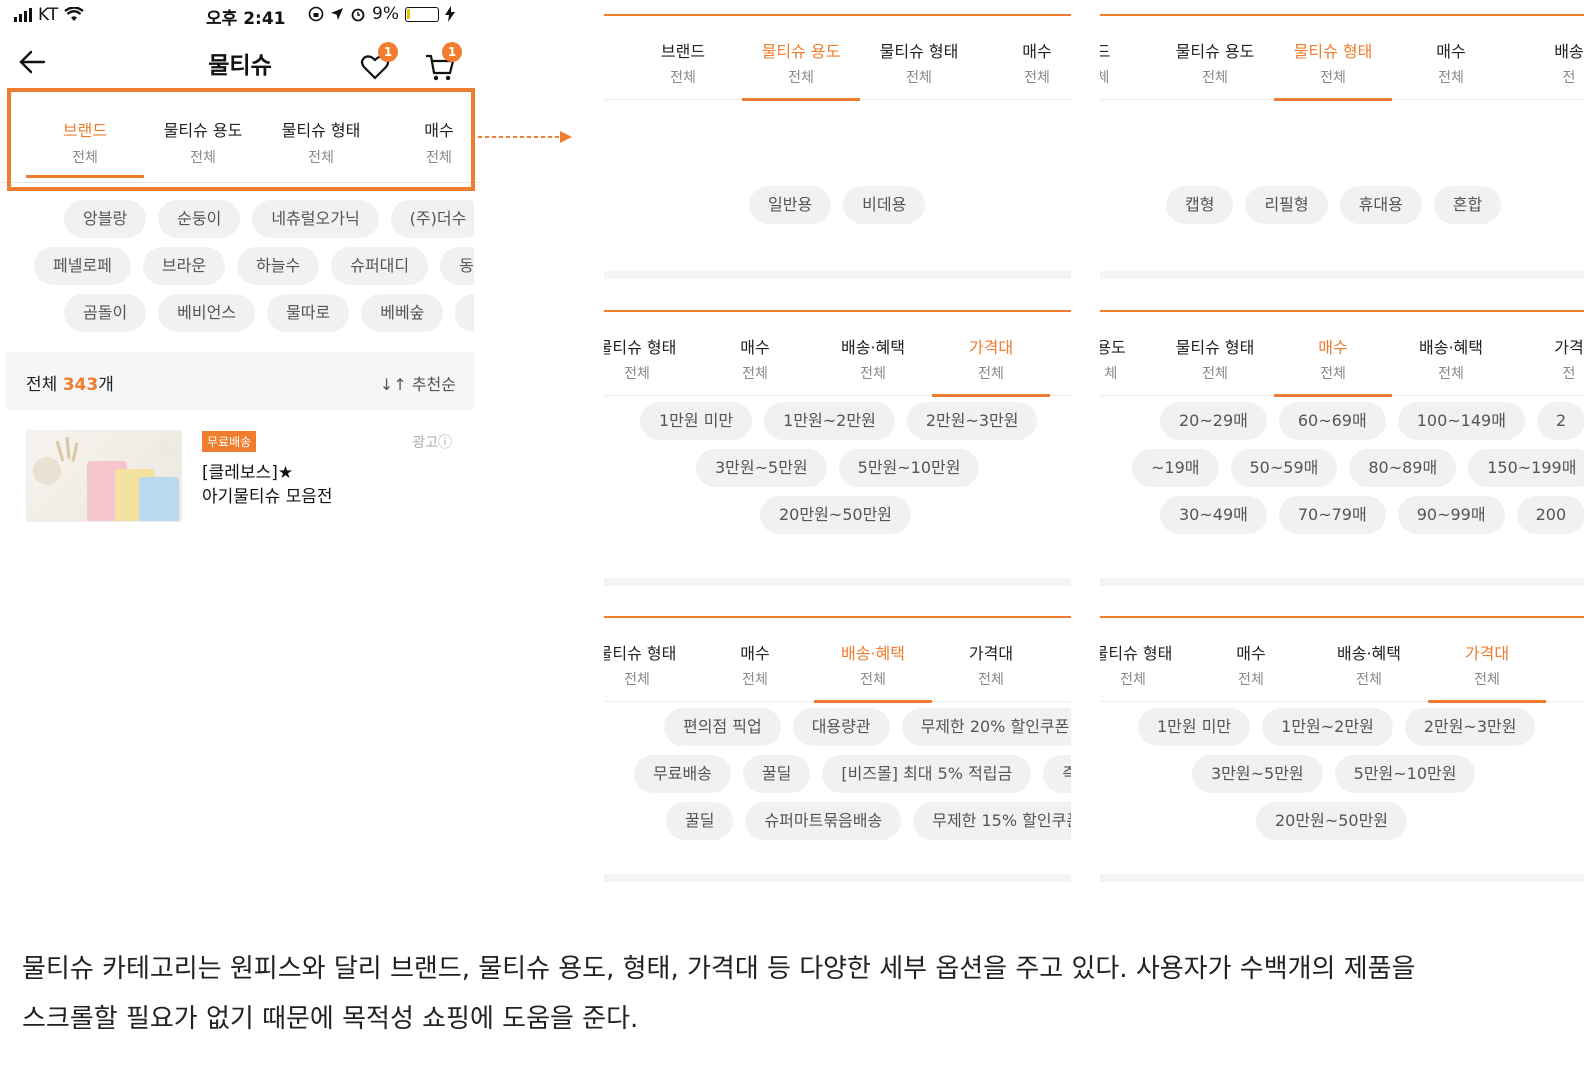  Describe the element at coordinates (823, 821) in the screenshot. I see `filter-chip: 슈퍼마트묶음배송` at that location.